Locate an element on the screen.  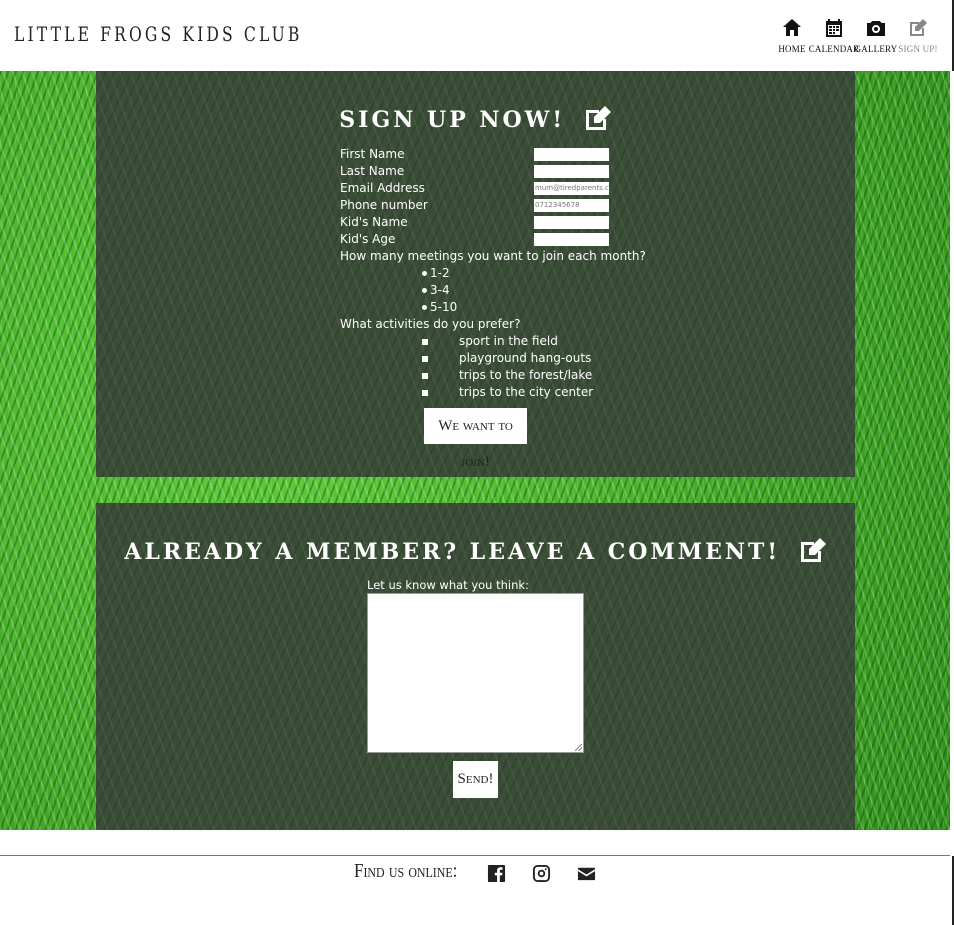
meeting-option-label: 1-2 is located at coordinates (440, 273).